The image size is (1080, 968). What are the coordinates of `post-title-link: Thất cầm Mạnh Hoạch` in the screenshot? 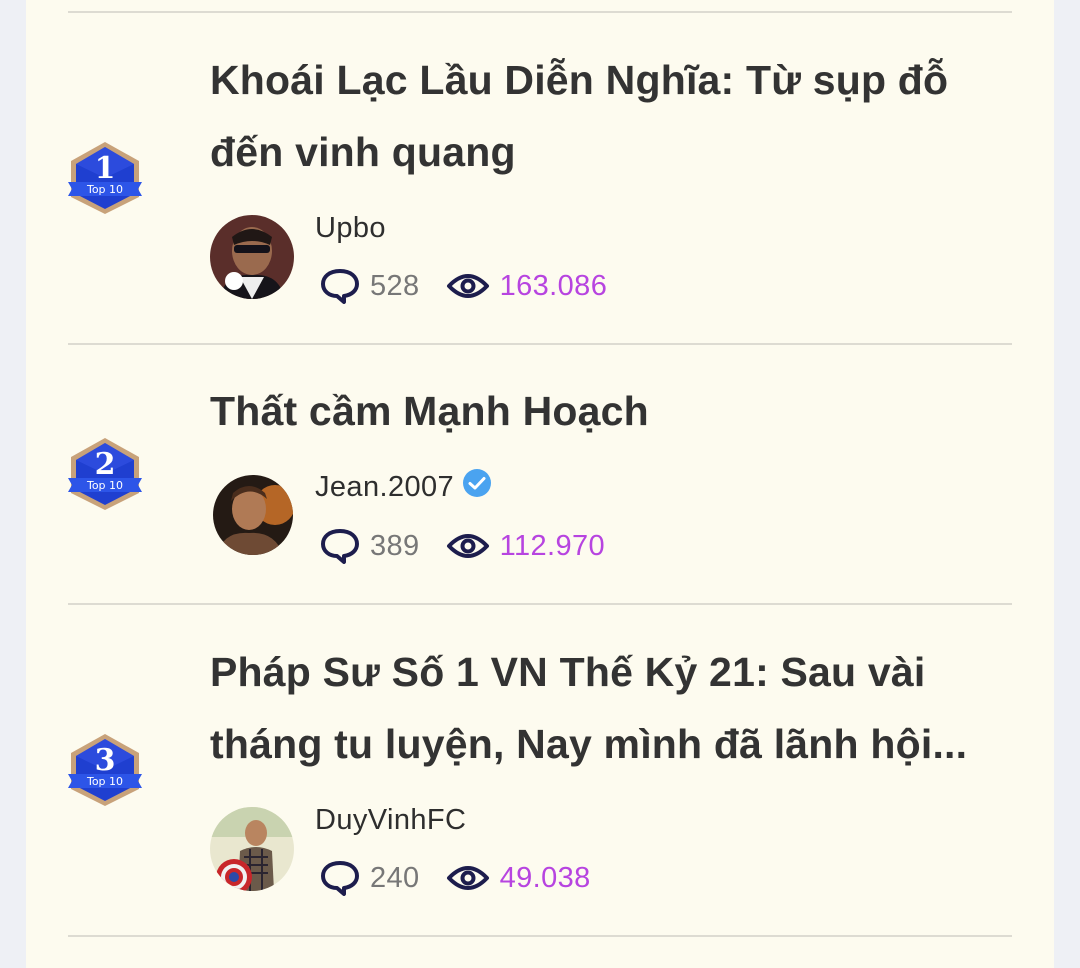 It's located at (610, 411).